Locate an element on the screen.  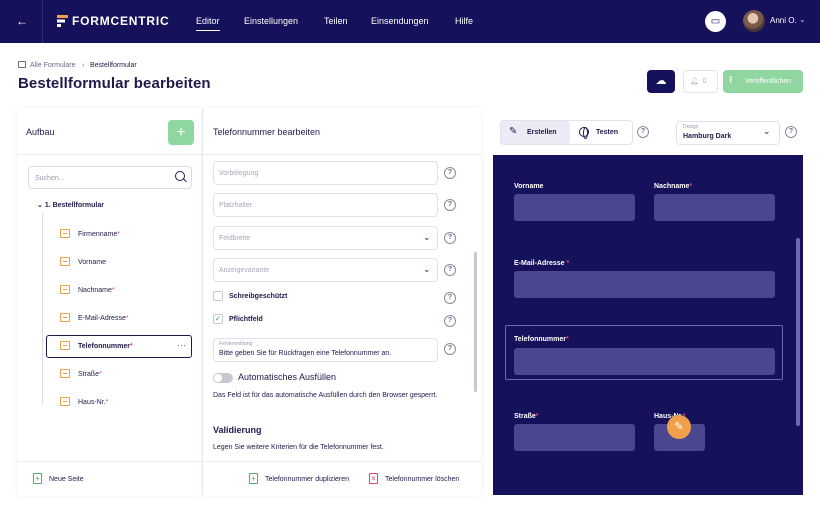
required-checkbox: ✓ is located at coordinates (218, 319).